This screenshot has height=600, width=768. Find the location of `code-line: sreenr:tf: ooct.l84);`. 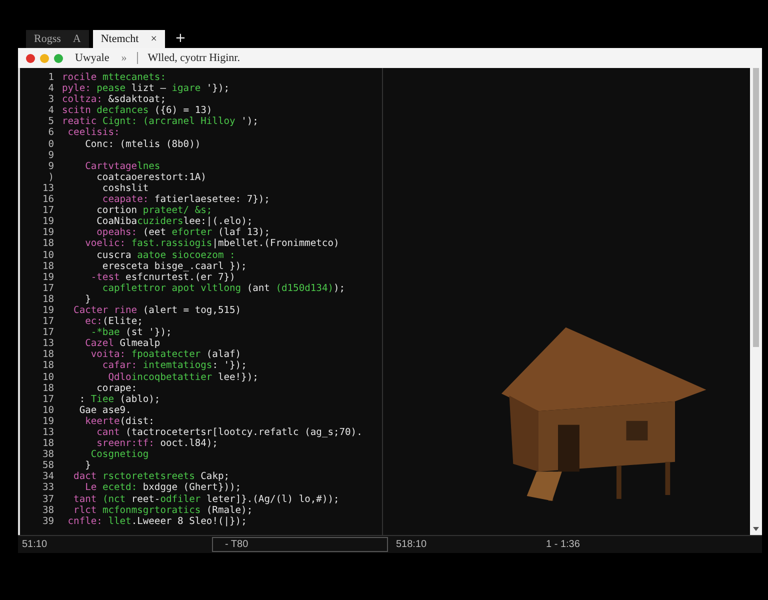

code-line: sreenr:tf: ooct.l84); is located at coordinates (157, 444).